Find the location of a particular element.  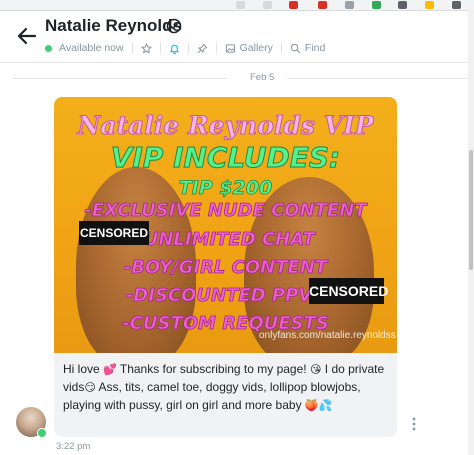

promo-title: Natalie Reynolds VIP is located at coordinates (225, 126).